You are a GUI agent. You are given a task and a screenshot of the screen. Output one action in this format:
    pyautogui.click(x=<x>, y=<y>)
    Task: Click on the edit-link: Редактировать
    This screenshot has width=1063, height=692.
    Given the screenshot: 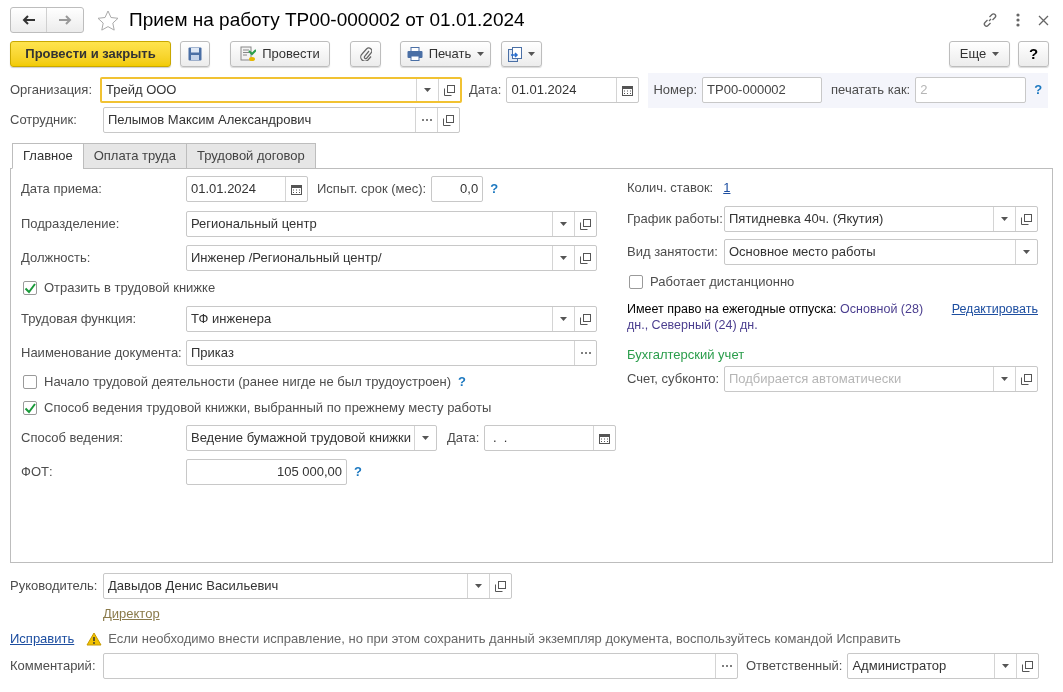 What is the action you would take?
    pyautogui.click(x=994, y=317)
    